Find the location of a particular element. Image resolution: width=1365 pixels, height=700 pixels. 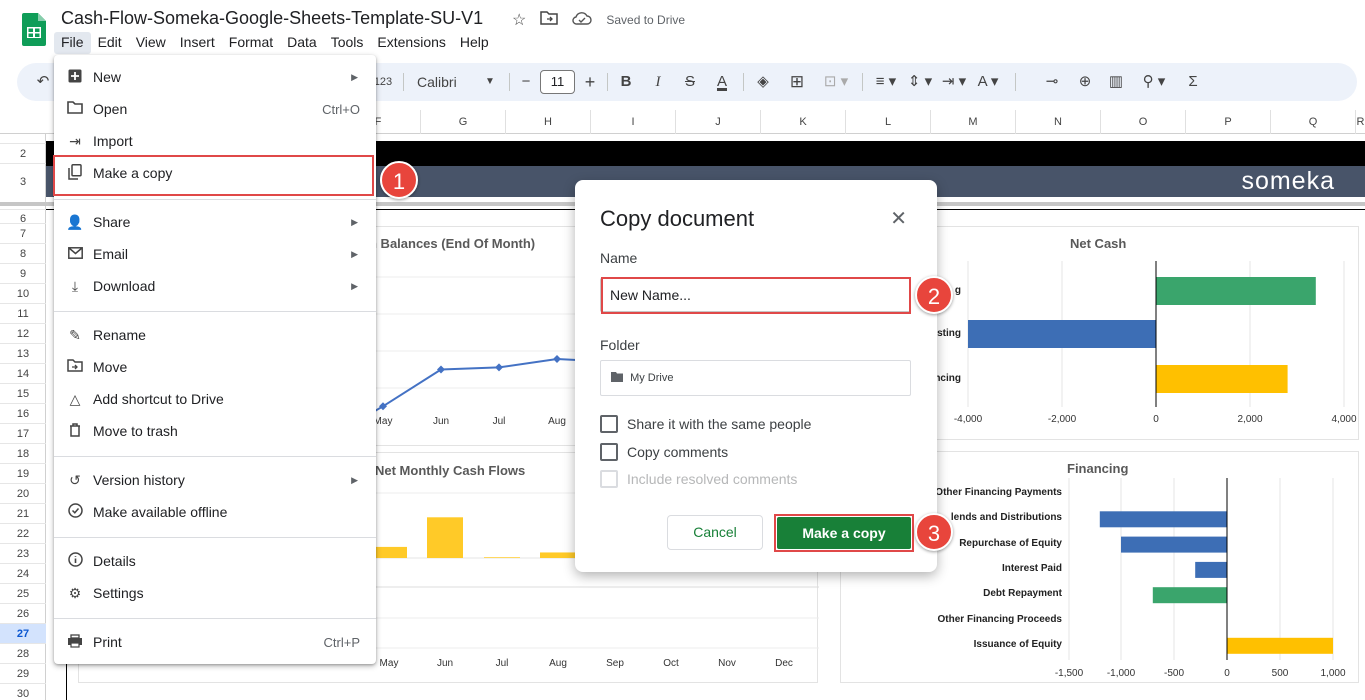

row-header: 17 is located at coordinates (23, 433).